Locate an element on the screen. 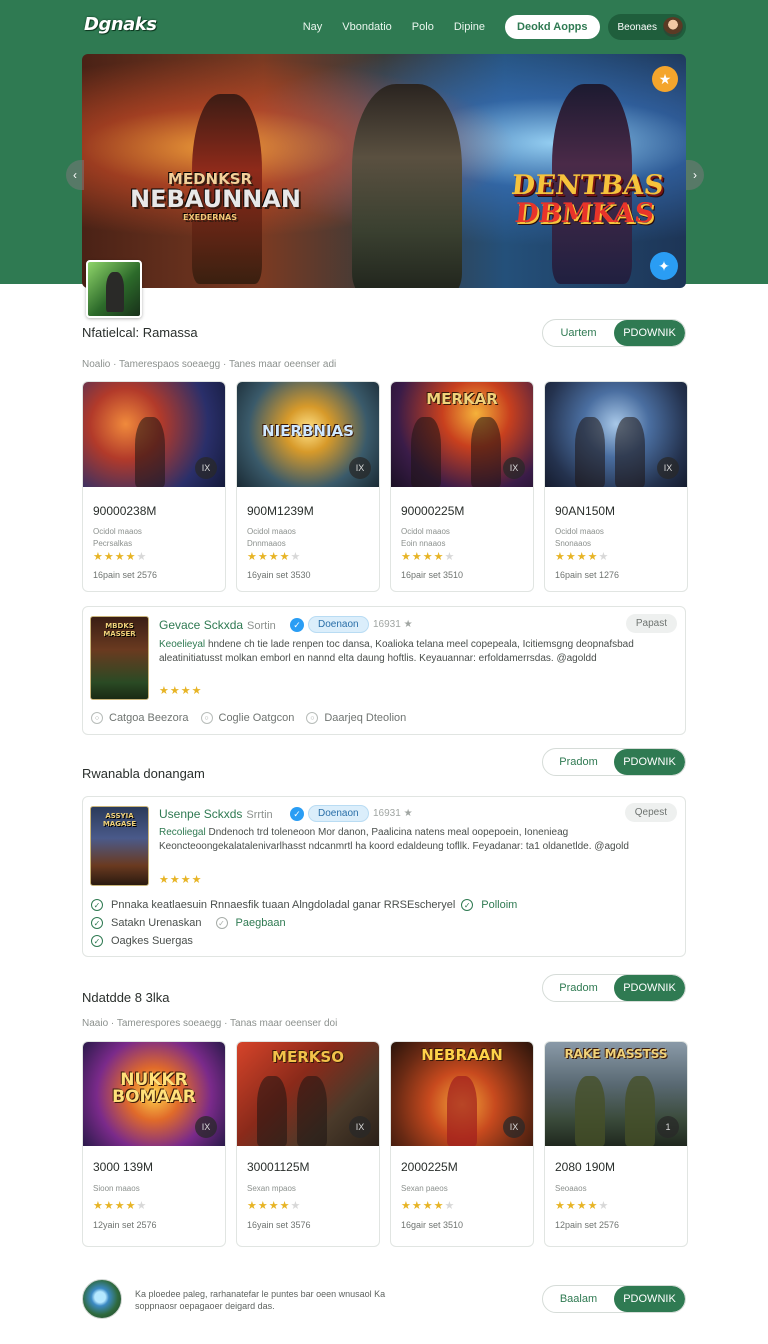 This screenshot has height=1344, width=768. nav-link-1: Nay is located at coordinates (313, 27).